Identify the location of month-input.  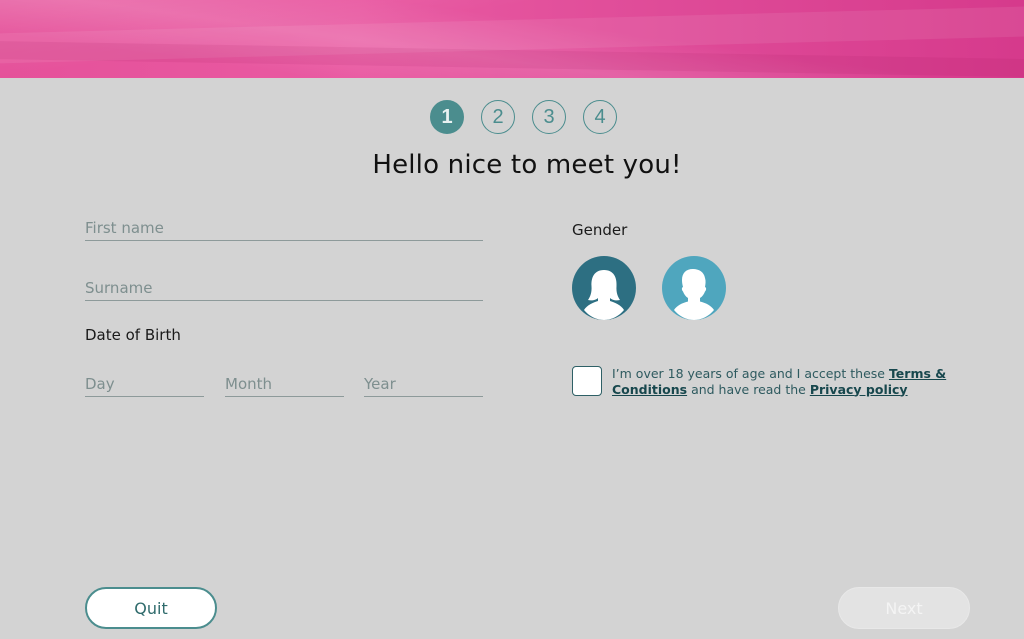
(284, 385).